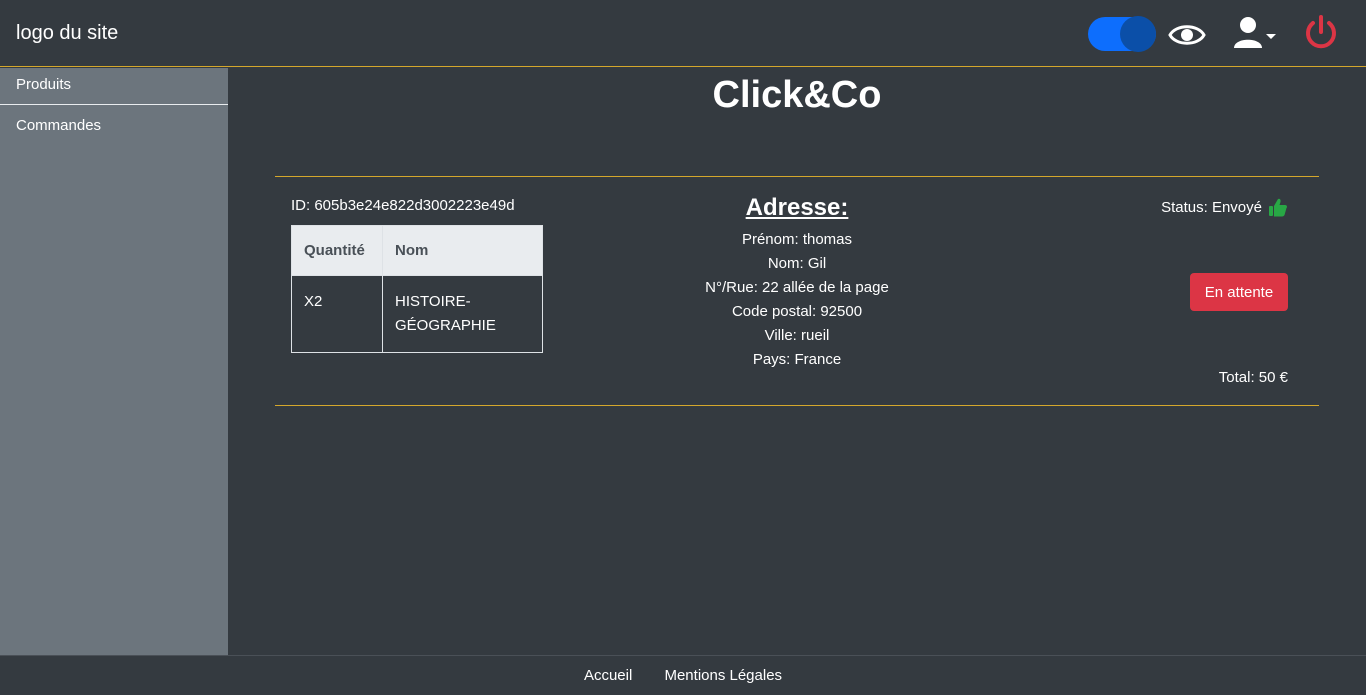 Image resolution: width=1366 pixels, height=695 pixels. What do you see at coordinates (797, 263) in the screenshot?
I see `address-lastname: Nom: Gil` at bounding box center [797, 263].